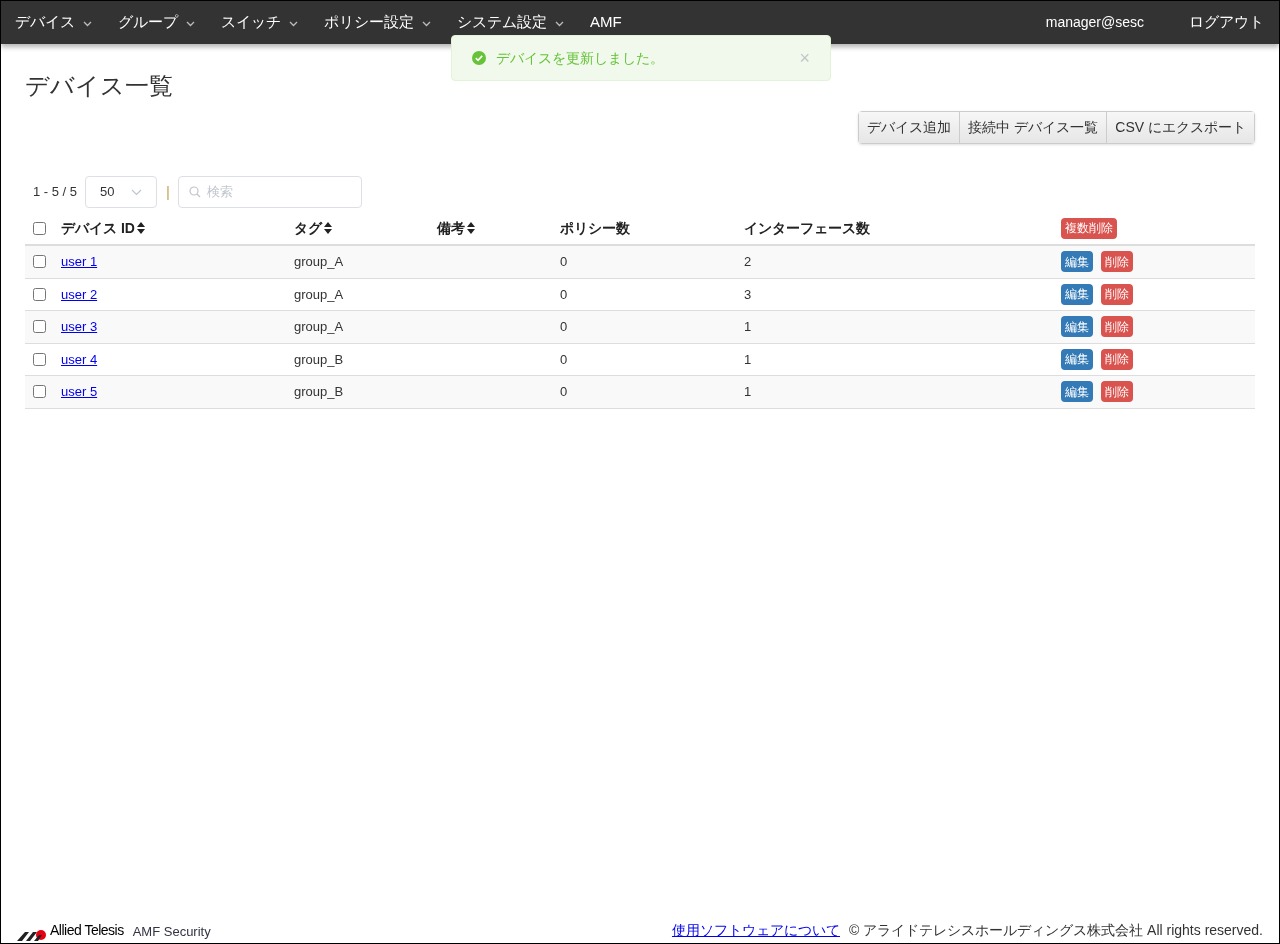 This screenshot has width=1280, height=944. Describe the element at coordinates (55, 192) in the screenshot. I see `record-range: 1 - 5 / 5` at that location.